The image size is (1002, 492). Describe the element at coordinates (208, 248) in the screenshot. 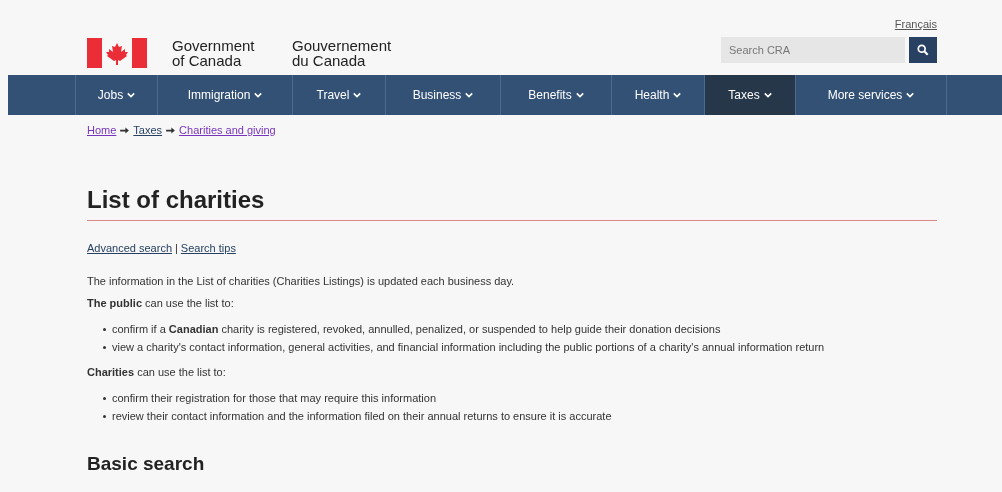

I see `search-link: Search tips` at that location.